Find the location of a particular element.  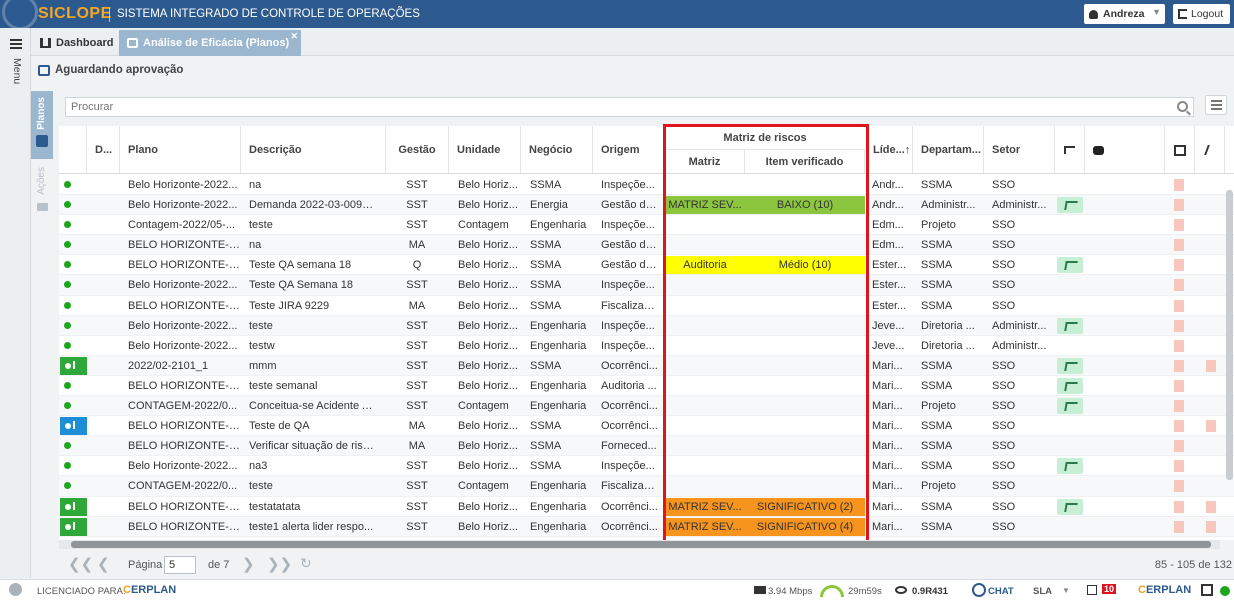

col-item-verificado: Item verificado is located at coordinates (805, 162).